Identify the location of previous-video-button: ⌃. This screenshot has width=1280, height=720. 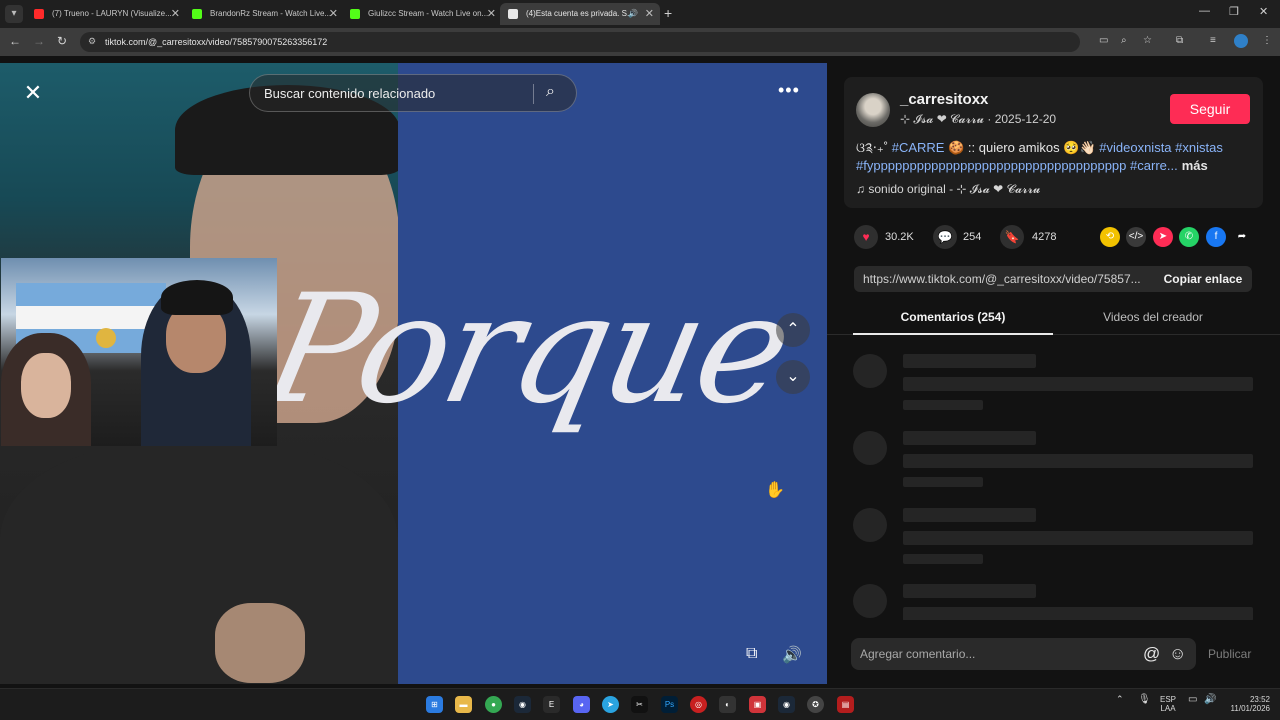
(793, 330).